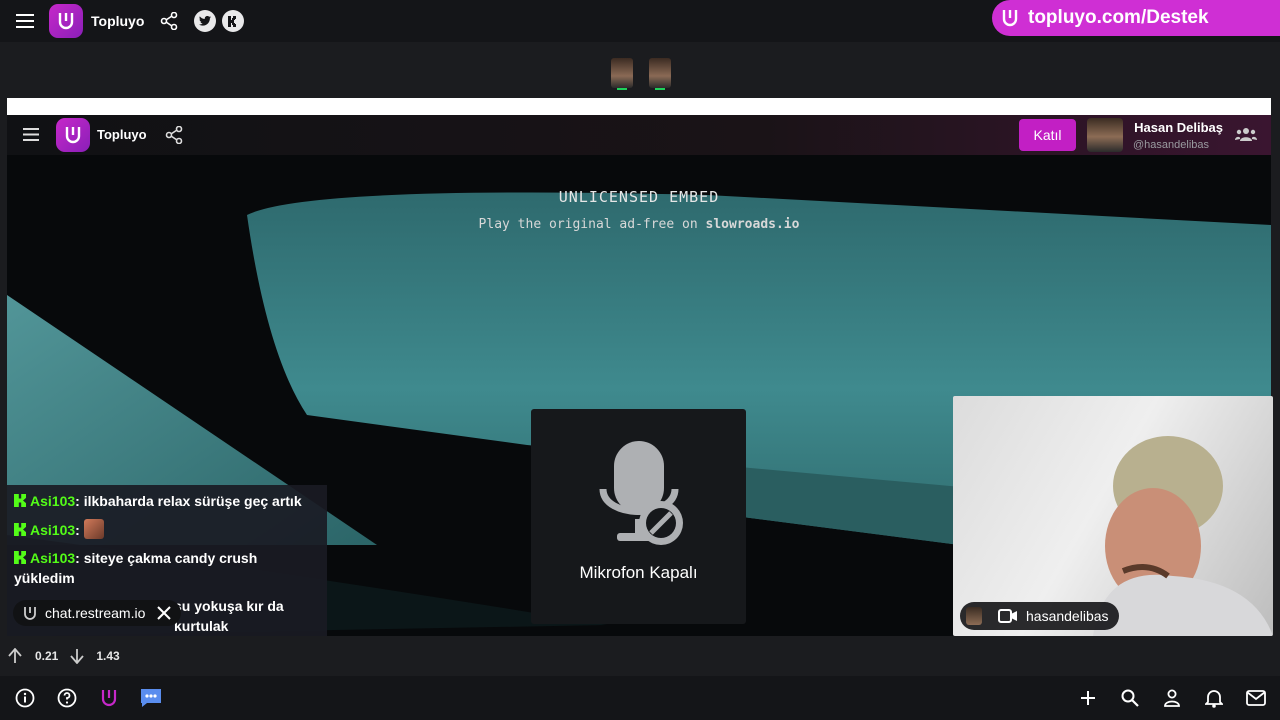 The width and height of the screenshot is (1280, 720). What do you see at coordinates (164, 613) in the screenshot?
I see `close-icon` at bounding box center [164, 613].